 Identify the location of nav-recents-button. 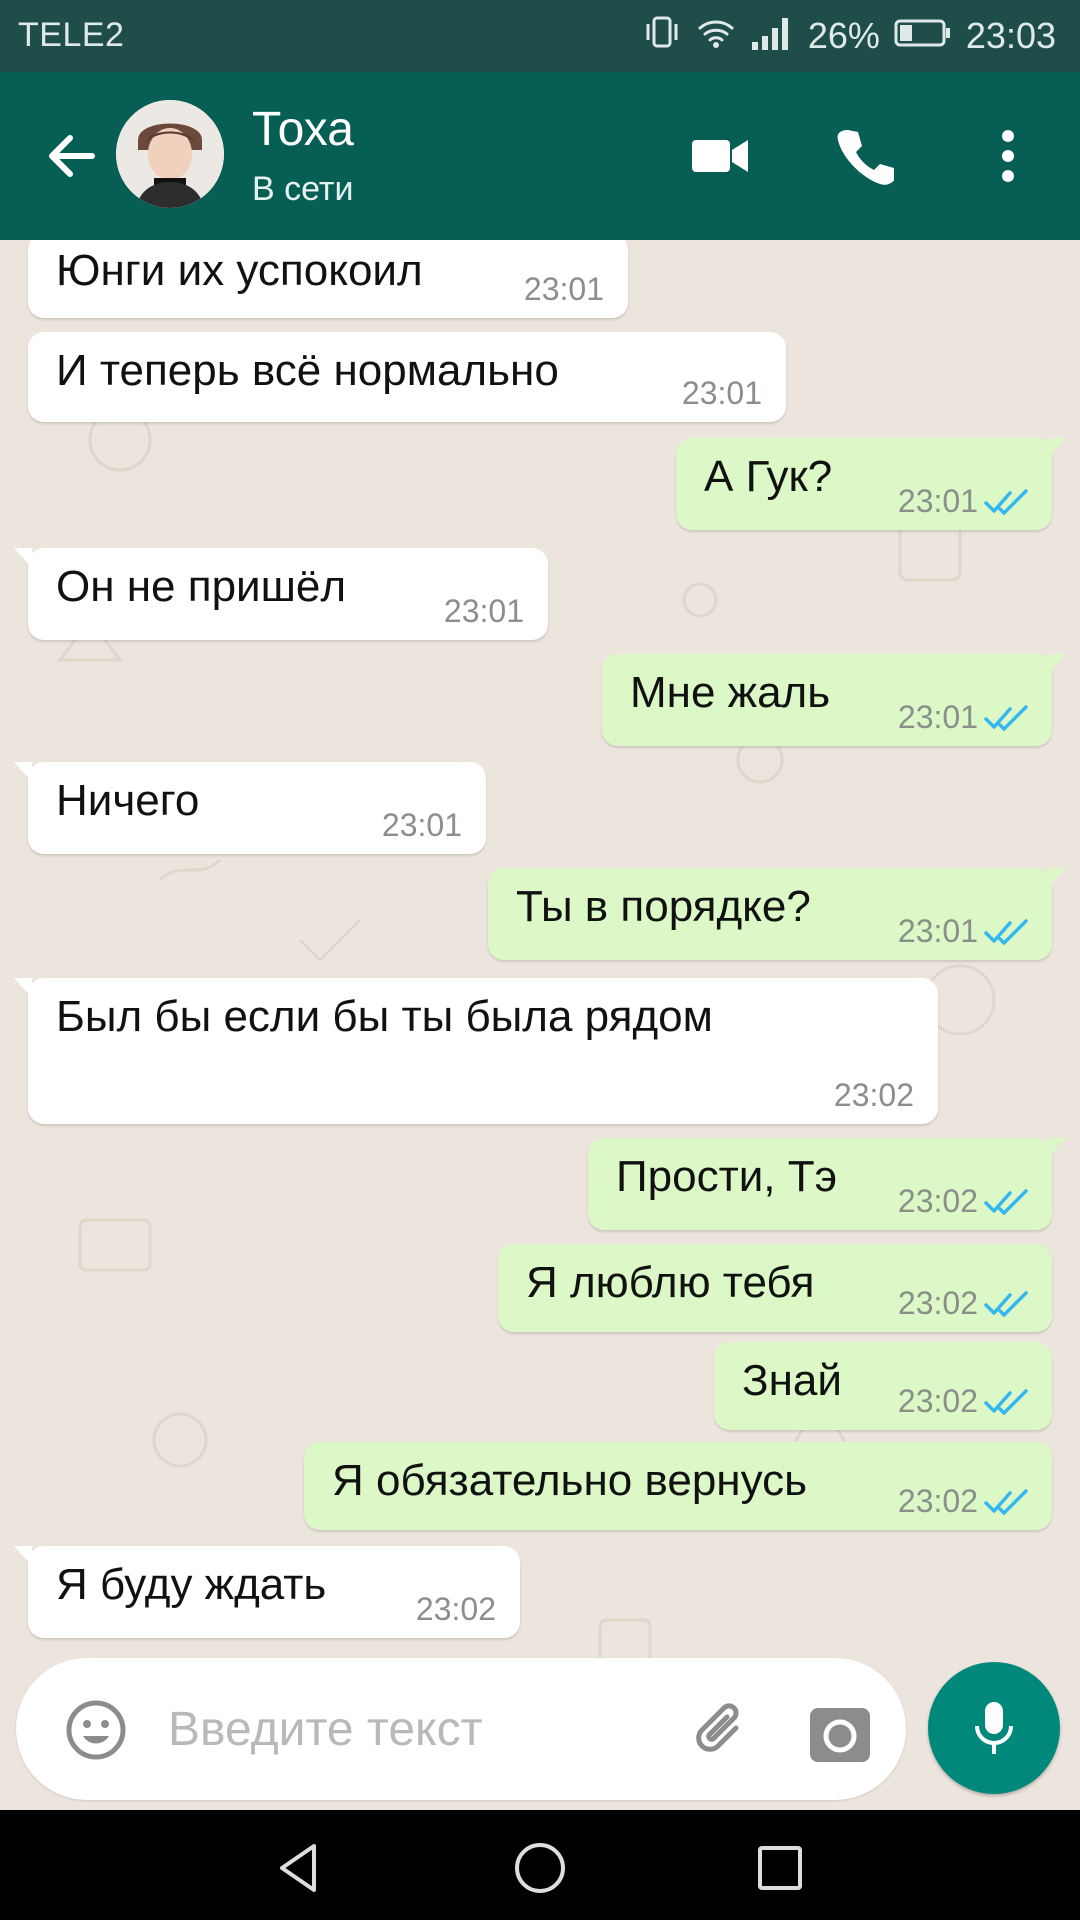
(780, 1868).